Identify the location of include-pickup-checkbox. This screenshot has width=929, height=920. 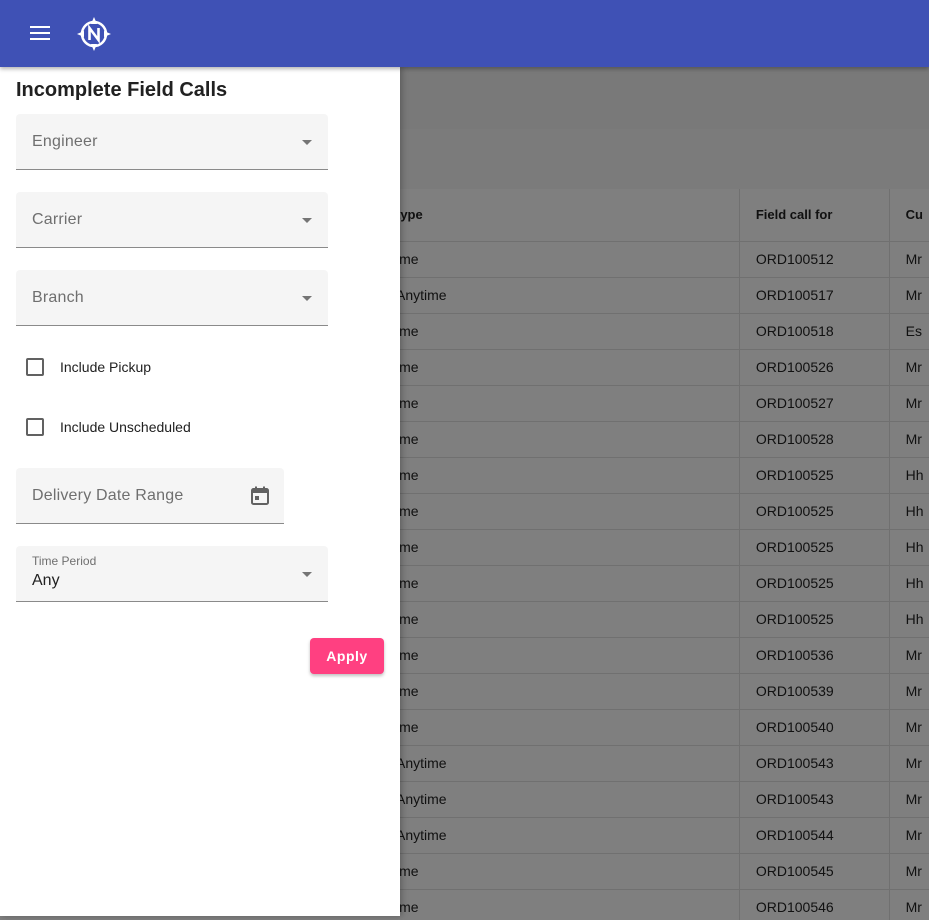
(35, 367).